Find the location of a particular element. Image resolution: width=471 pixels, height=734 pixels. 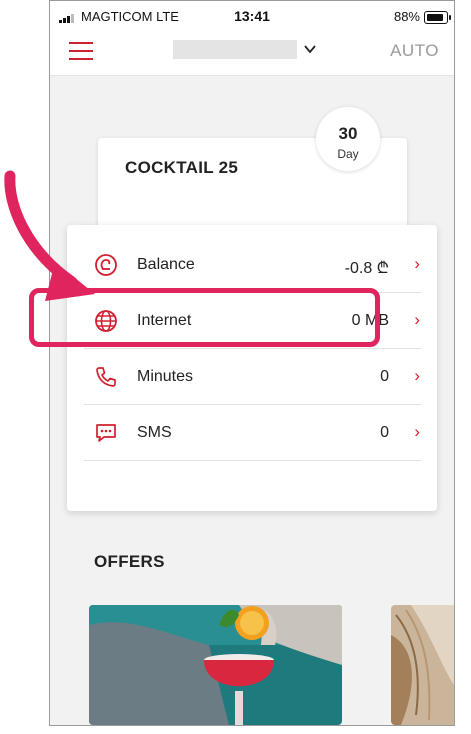

phone-number-selector is located at coordinates (235, 49).